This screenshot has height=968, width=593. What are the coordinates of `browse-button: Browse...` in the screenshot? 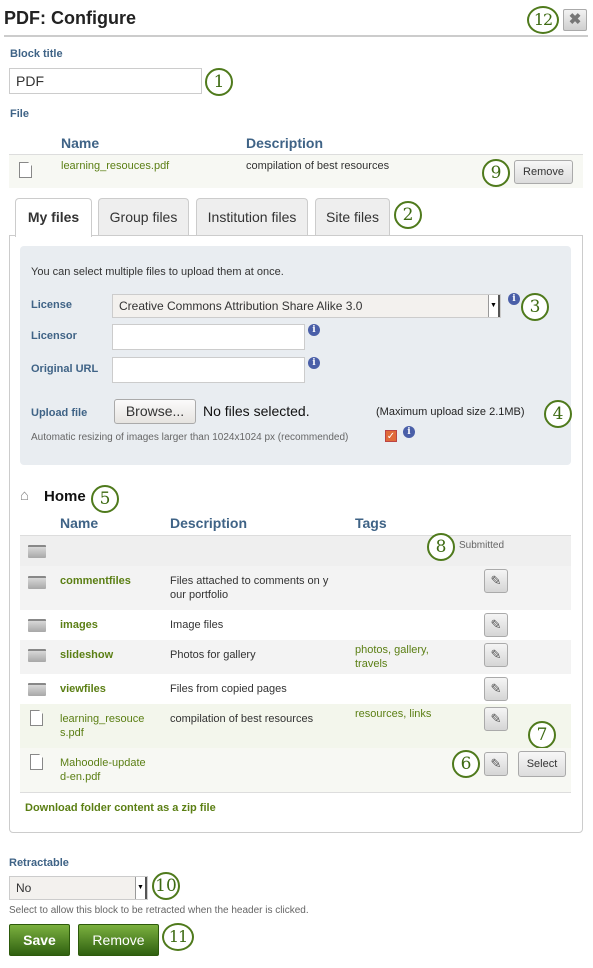 It's located at (155, 411).